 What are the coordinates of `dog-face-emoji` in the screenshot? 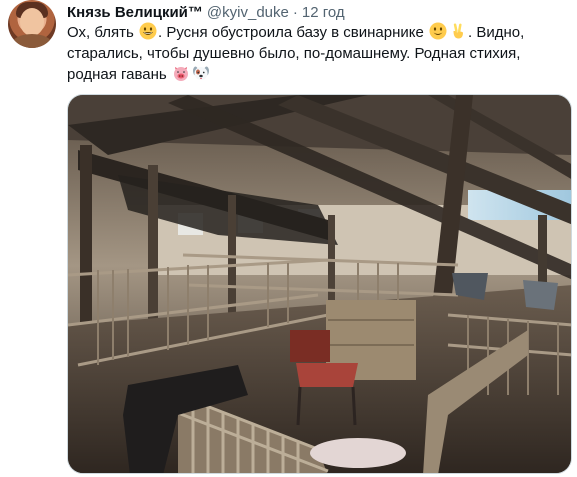 It's located at (200, 73).